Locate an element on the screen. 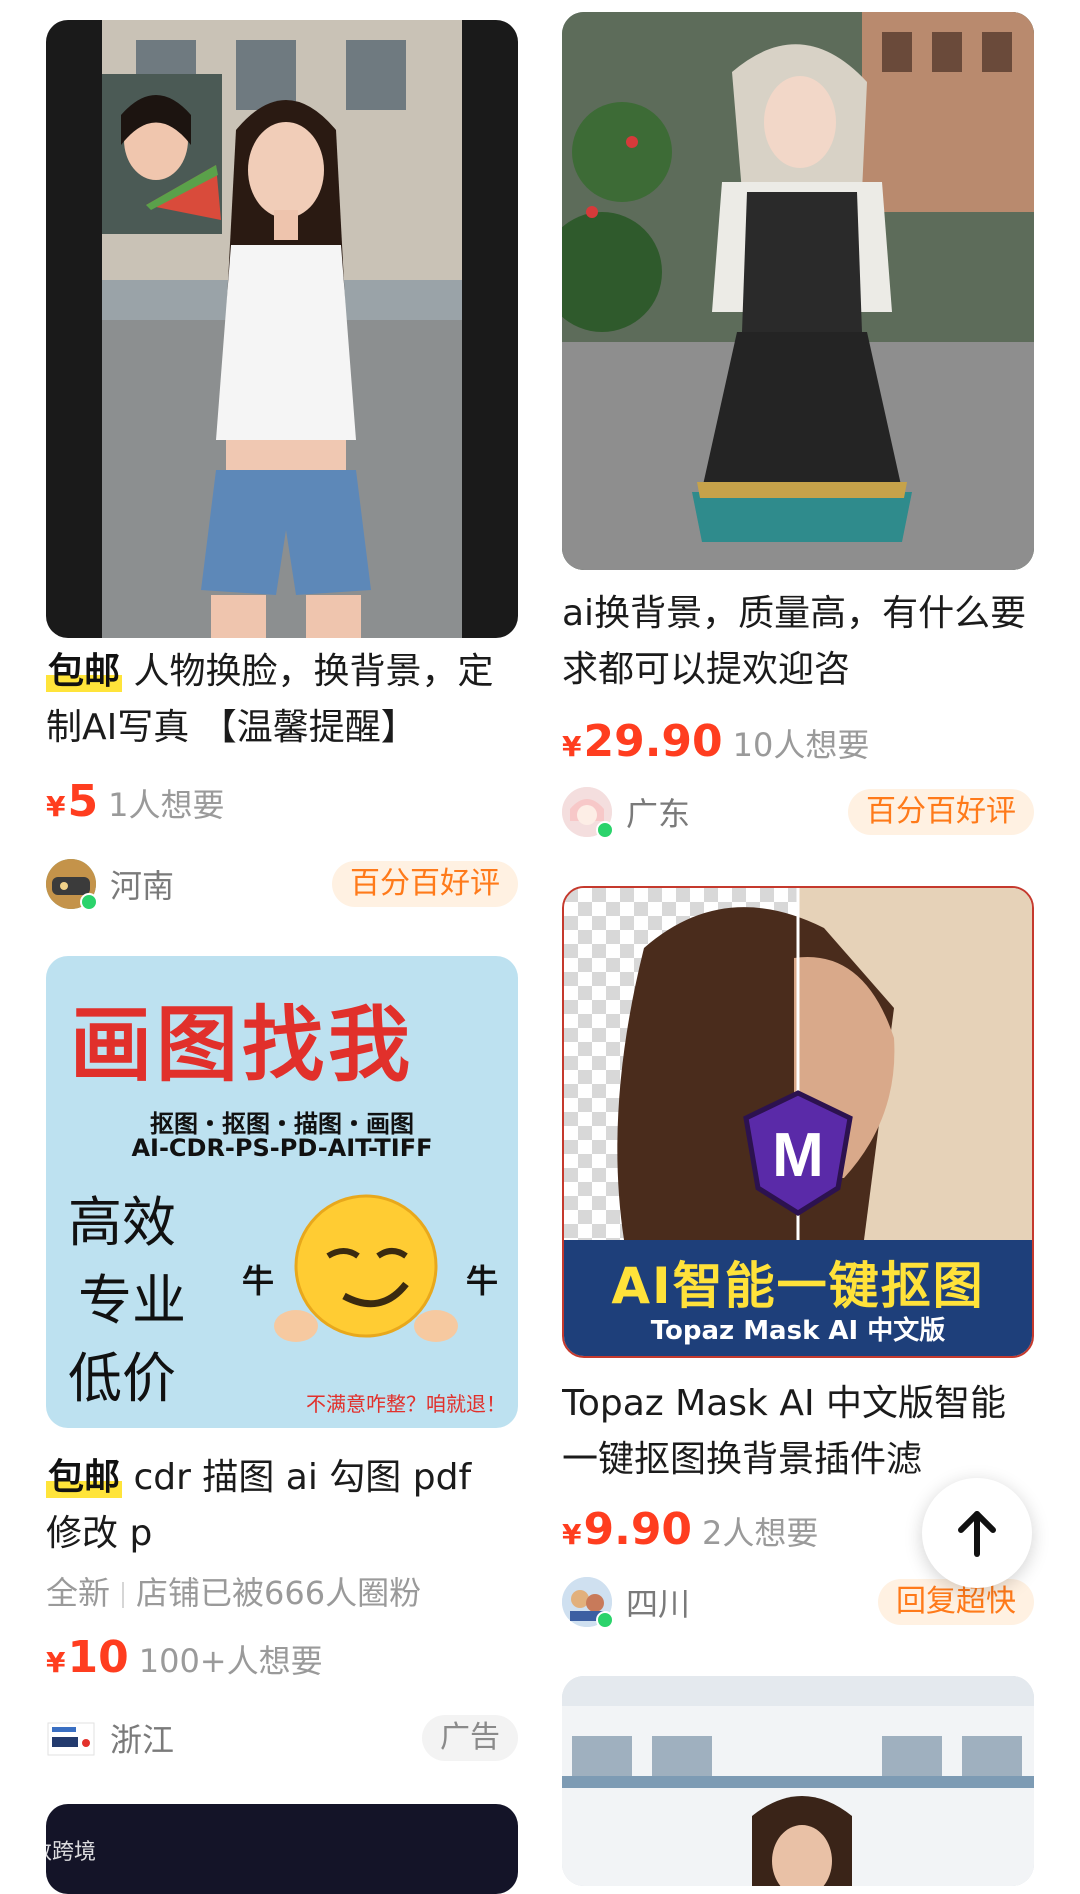  reply-fast-badge: 回复超快 is located at coordinates (956, 1602).